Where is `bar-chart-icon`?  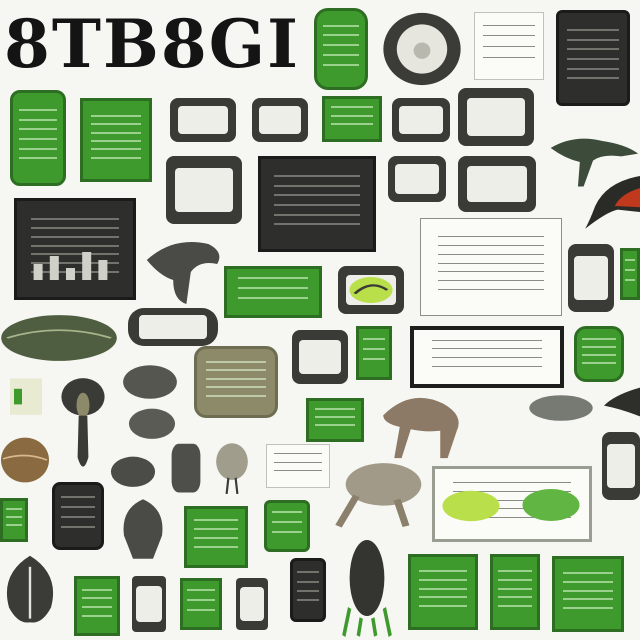 bar-chart-icon is located at coordinates (75, 260).